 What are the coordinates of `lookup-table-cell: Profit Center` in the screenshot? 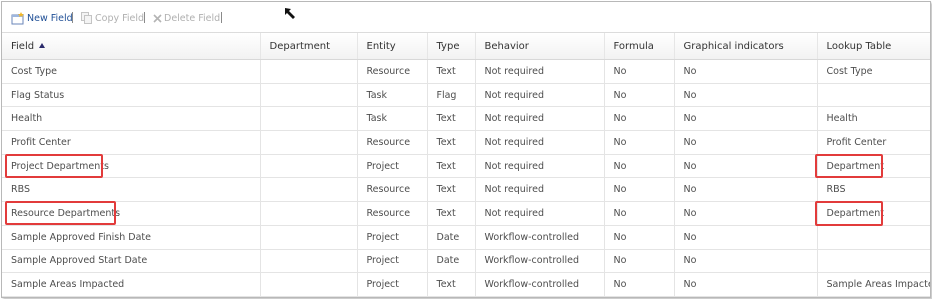 It's located at (873, 142).